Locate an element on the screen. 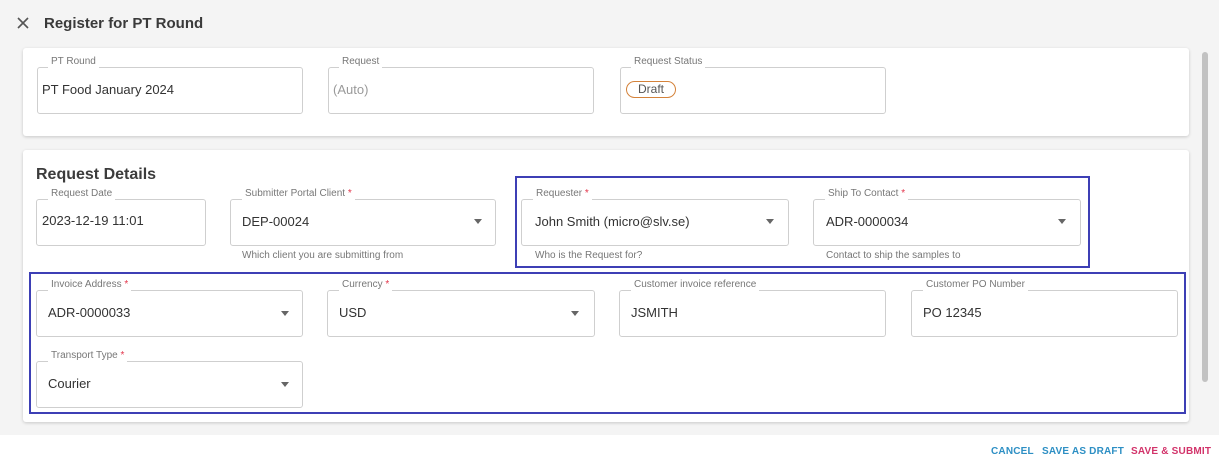 The height and width of the screenshot is (457, 1219). submitter-portal-client-value: DEP-00024 is located at coordinates (276, 221).